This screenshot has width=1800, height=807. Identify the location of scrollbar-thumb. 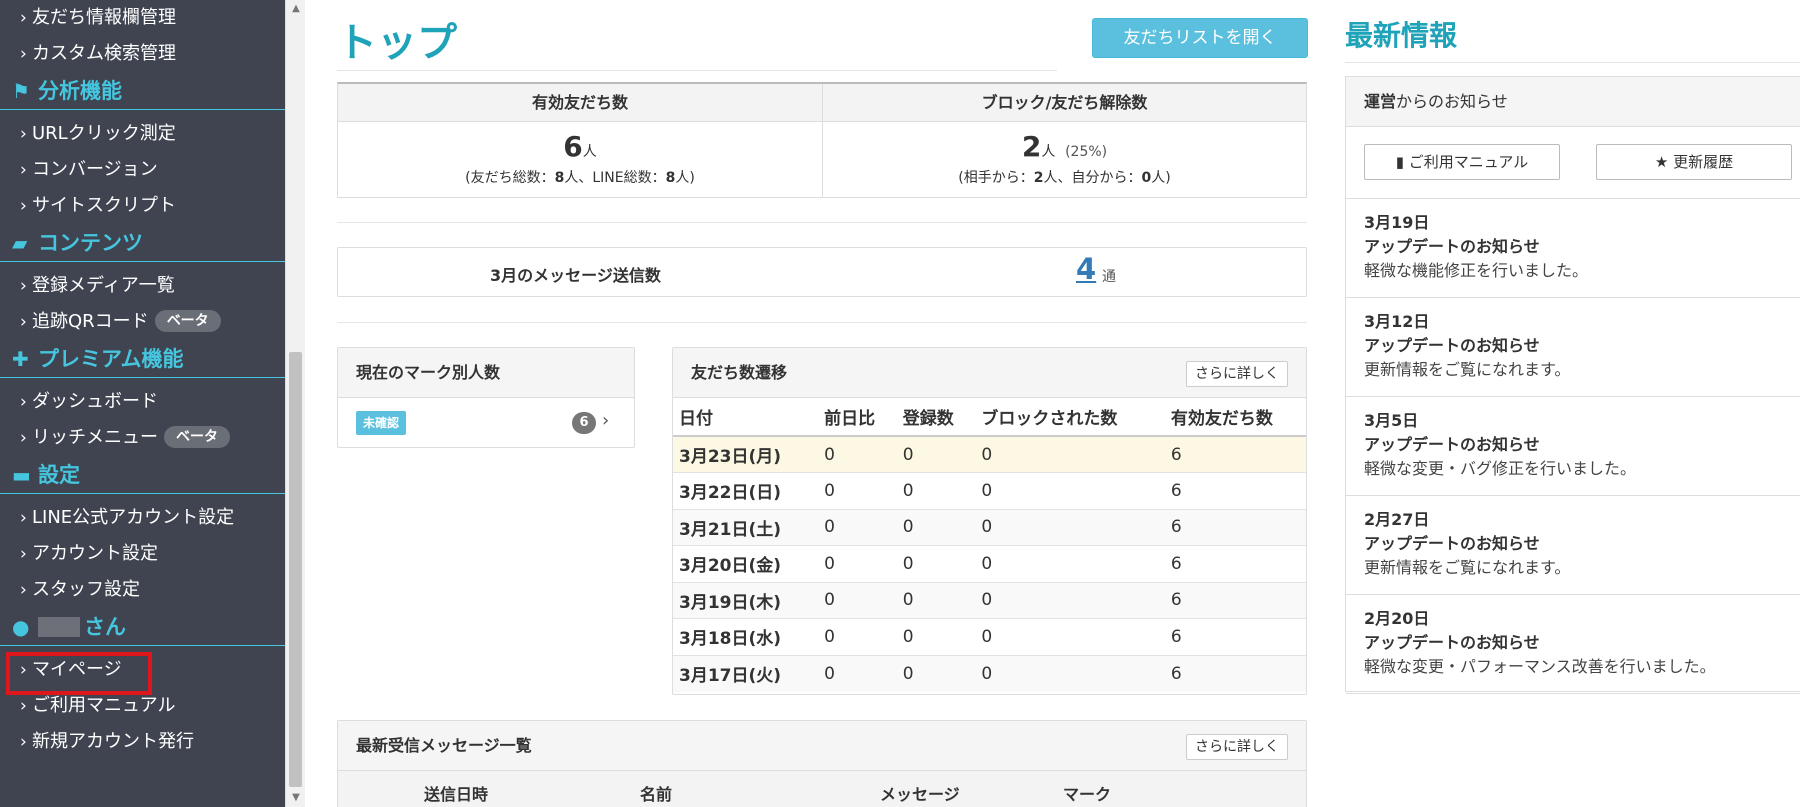
(295, 569).